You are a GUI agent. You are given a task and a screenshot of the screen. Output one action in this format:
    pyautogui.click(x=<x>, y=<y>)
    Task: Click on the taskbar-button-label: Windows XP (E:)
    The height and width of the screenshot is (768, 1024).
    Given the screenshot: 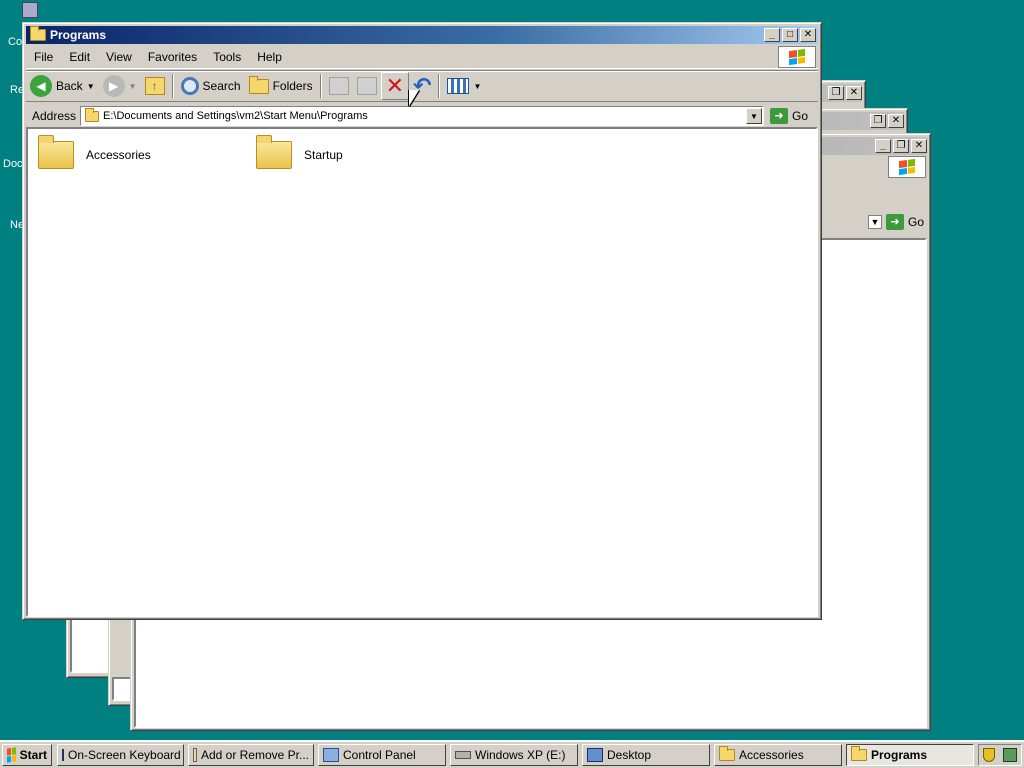 What is the action you would take?
    pyautogui.click(x=520, y=755)
    